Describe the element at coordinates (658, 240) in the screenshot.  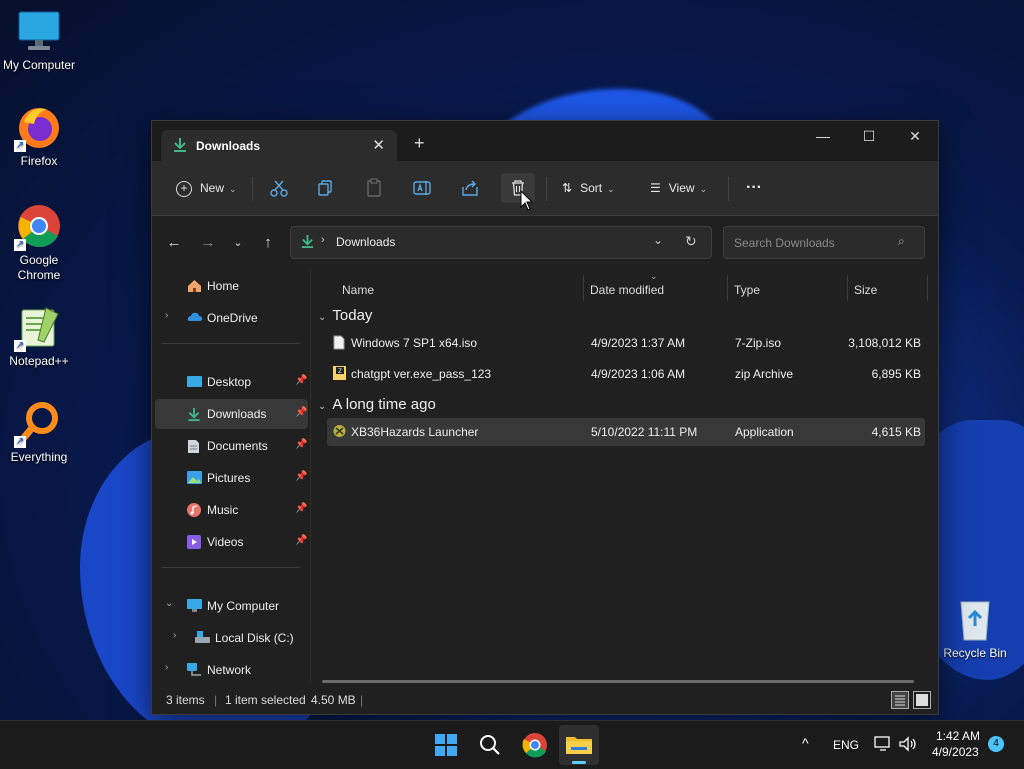
I see `address-dropdown-icon: ⌄` at that location.